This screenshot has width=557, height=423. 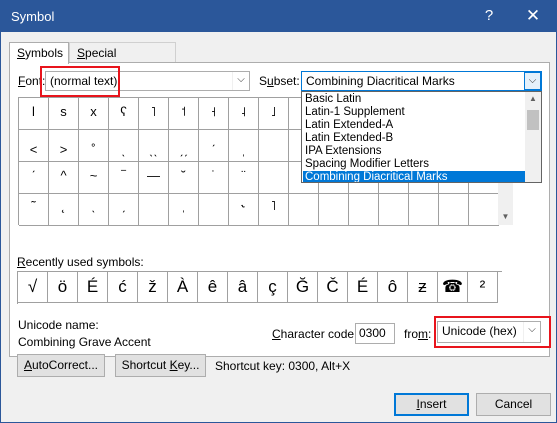 What do you see at coordinates (124, 210) in the screenshot?
I see `symbol-cell: ˏ` at bounding box center [124, 210].